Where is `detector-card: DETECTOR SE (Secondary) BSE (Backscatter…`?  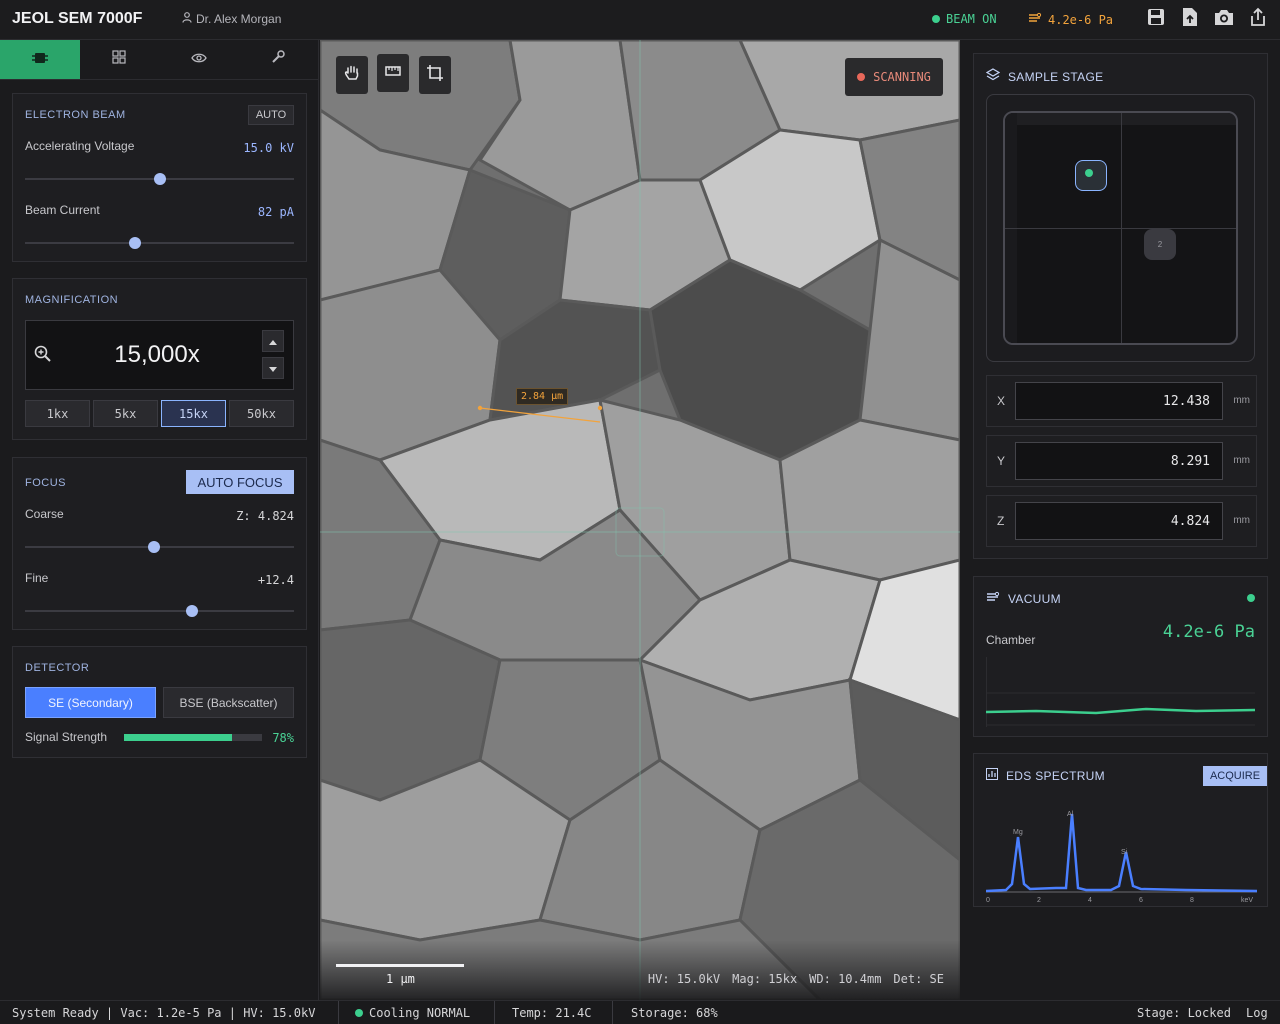
detector-card: DETECTOR SE (Secondary) BSE (Backscatter… is located at coordinates (159, 702).